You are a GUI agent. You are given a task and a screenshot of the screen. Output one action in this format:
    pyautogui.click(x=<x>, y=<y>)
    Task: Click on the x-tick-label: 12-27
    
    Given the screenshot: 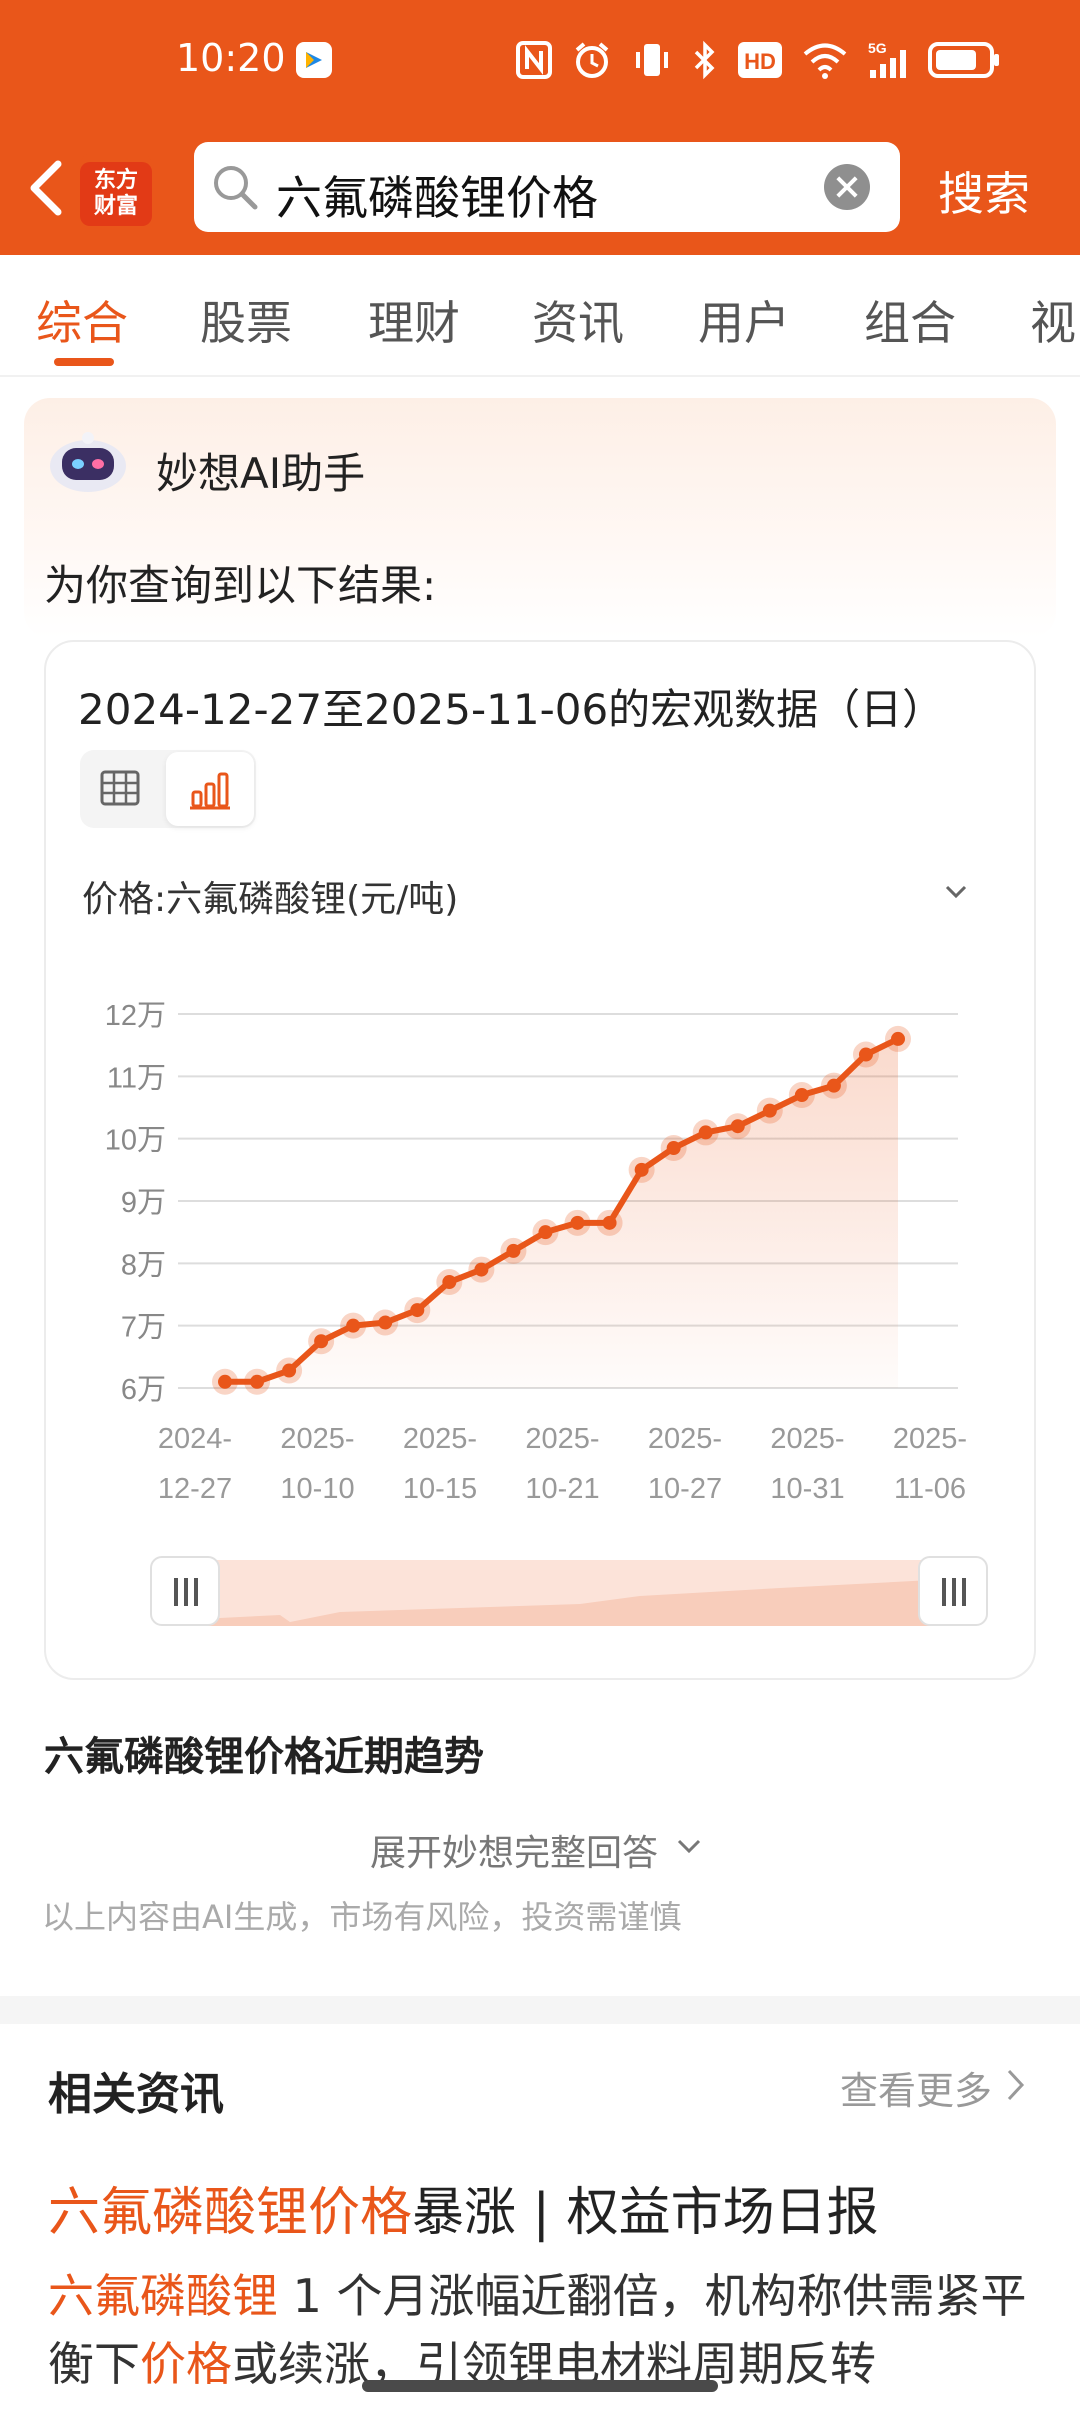 What is the action you would take?
    pyautogui.click(x=195, y=1489)
    